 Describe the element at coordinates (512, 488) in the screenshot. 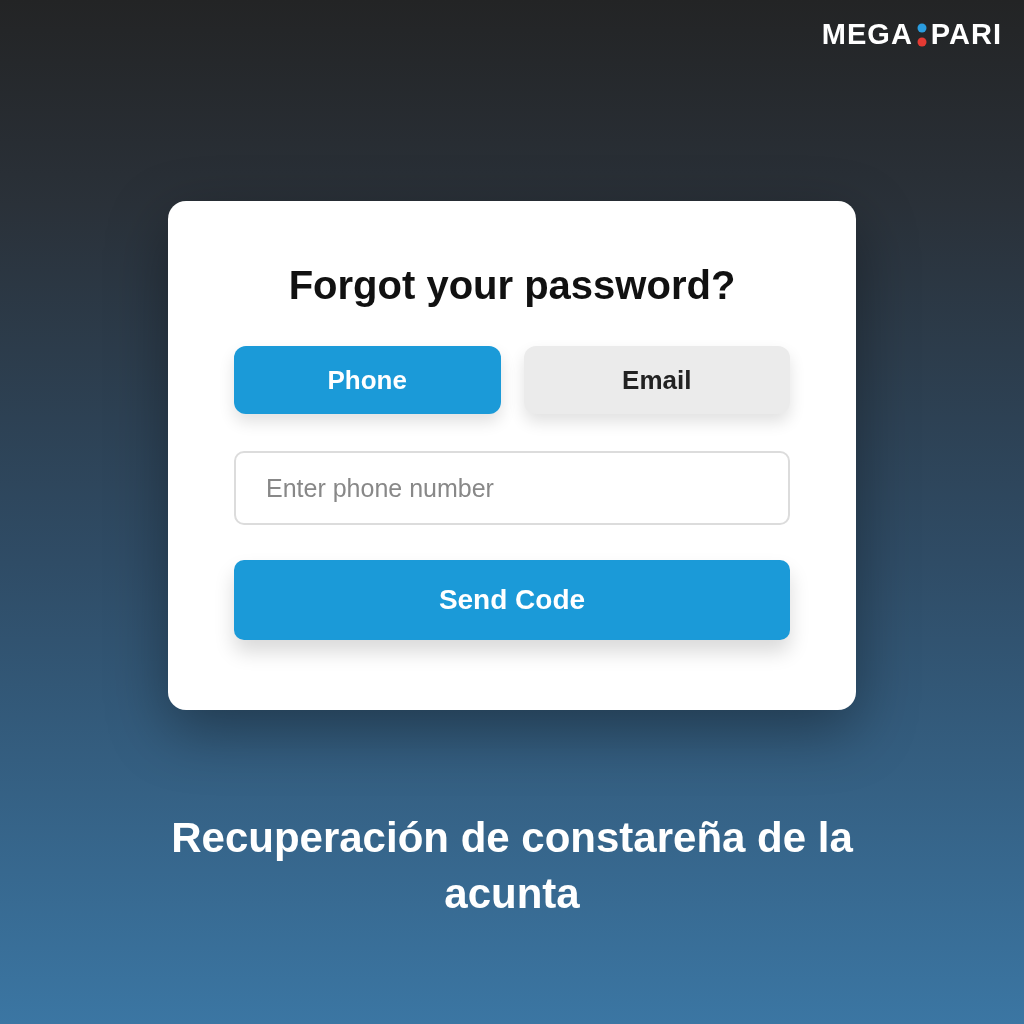

I see `phone-field: Enter phone number` at that location.